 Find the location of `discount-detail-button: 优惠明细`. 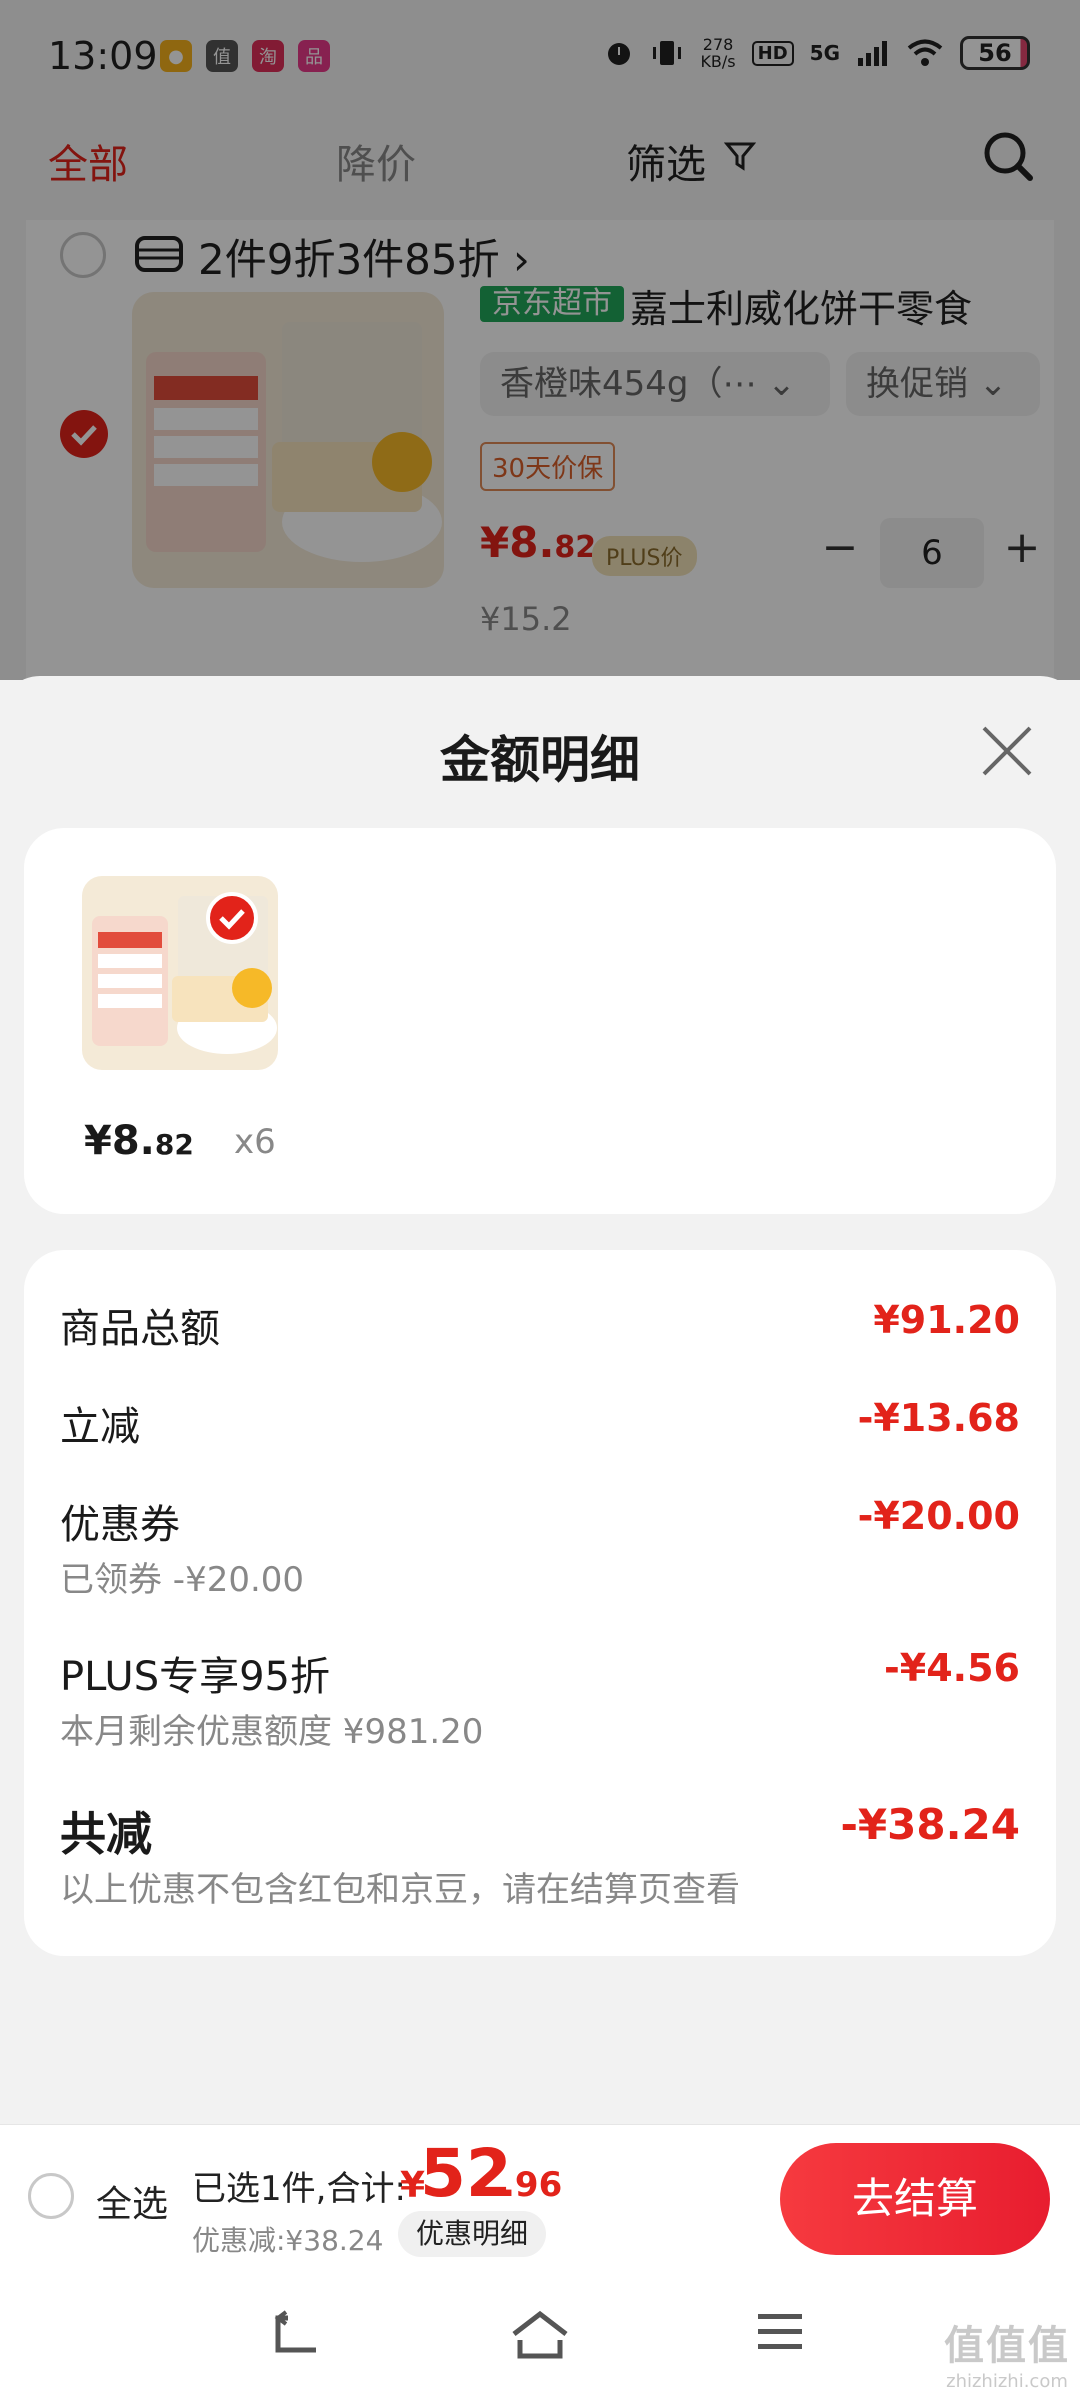

discount-detail-button: 优惠明细 is located at coordinates (472, 2234).